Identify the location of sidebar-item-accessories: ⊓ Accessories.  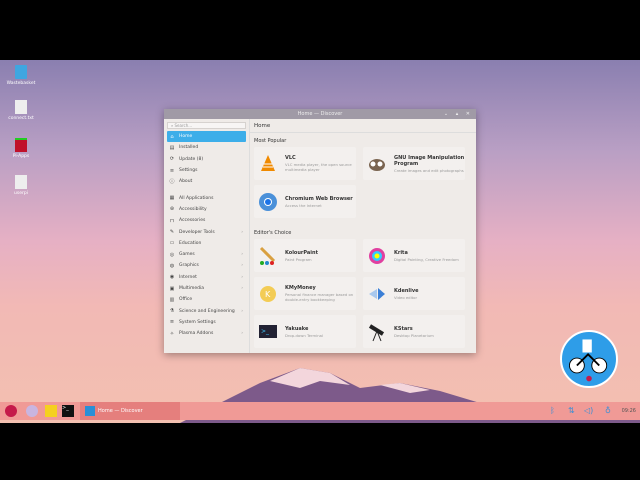
(206, 220).